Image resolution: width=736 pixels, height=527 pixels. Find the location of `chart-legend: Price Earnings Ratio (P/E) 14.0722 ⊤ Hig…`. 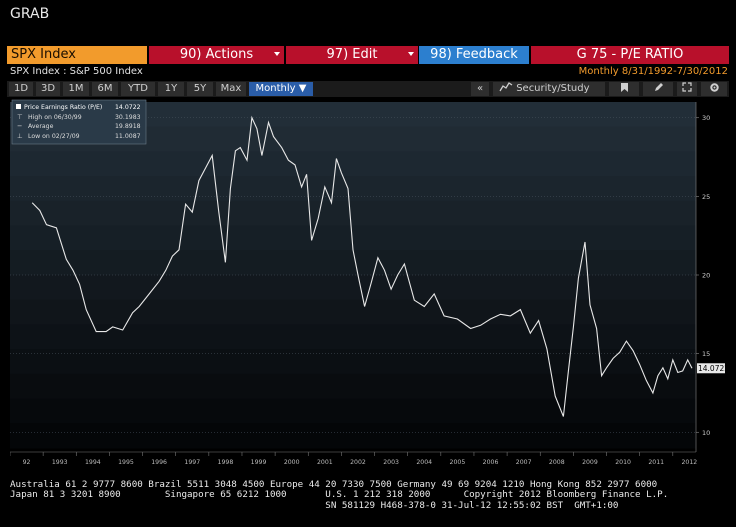

chart-legend: Price Earnings Ratio (P/E) 14.0722 ⊤ Hig… is located at coordinates (79, 122).